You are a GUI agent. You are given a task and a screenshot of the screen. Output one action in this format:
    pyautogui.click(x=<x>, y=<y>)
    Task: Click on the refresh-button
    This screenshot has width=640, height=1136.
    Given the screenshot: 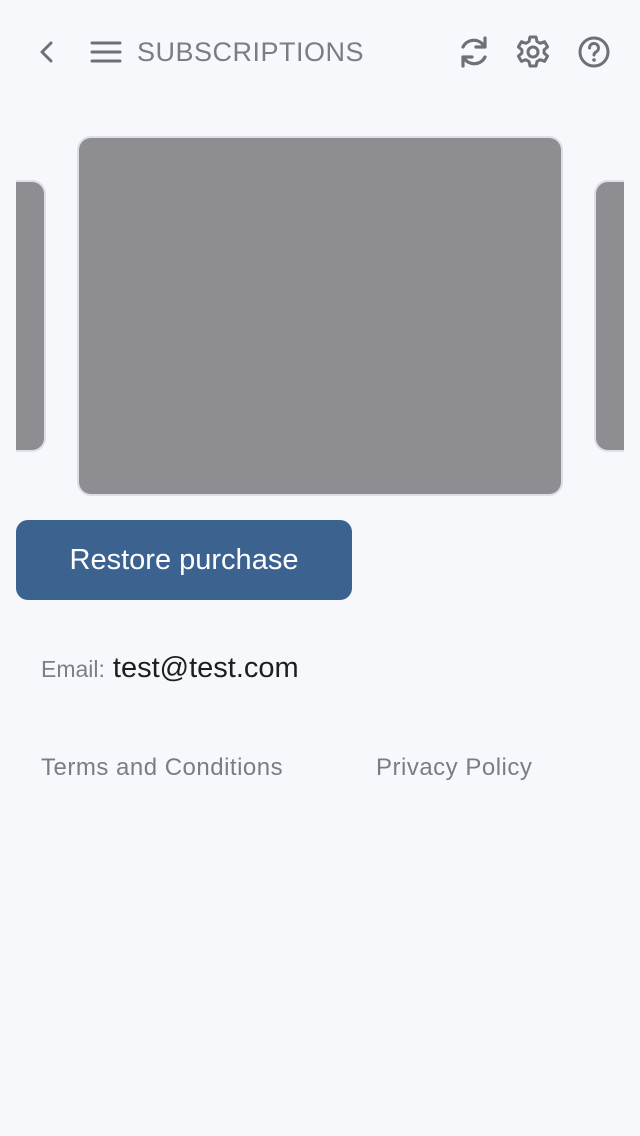 What is the action you would take?
    pyautogui.click(x=474, y=52)
    